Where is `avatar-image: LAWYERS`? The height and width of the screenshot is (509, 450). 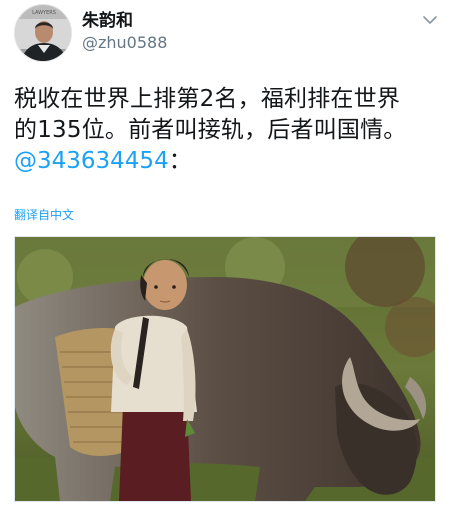
avatar-image: LAWYERS is located at coordinates (43, 33).